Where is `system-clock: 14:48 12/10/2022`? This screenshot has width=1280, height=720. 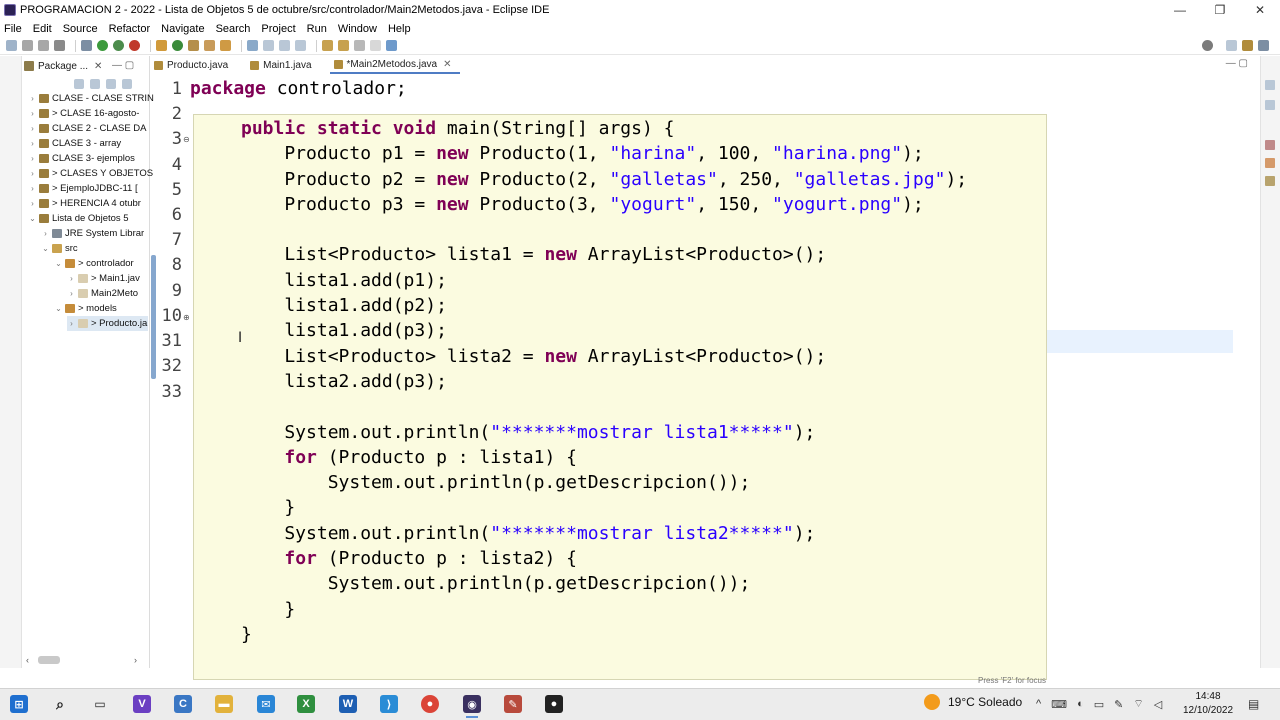
system-clock: 14:48 12/10/2022 is located at coordinates (1208, 704).